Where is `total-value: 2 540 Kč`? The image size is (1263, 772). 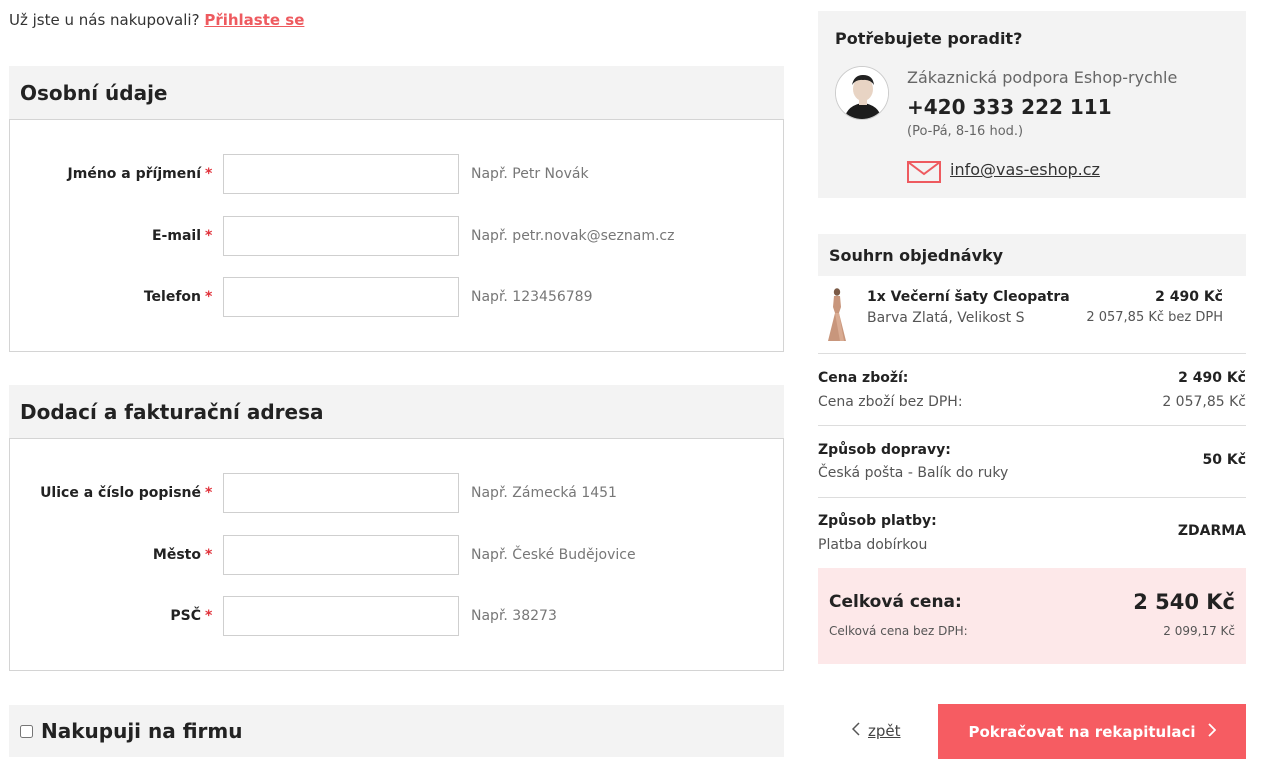 total-value: 2 540 Kč is located at coordinates (1184, 602).